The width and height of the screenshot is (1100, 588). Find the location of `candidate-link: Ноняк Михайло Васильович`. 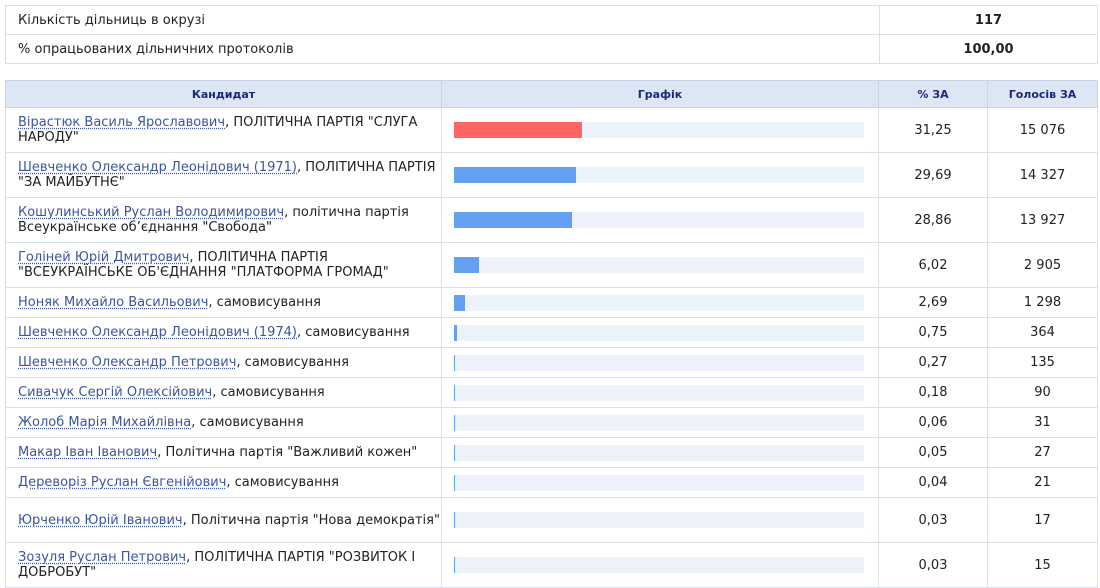

candidate-link: Ноняк Михайло Васильович is located at coordinates (113, 302).